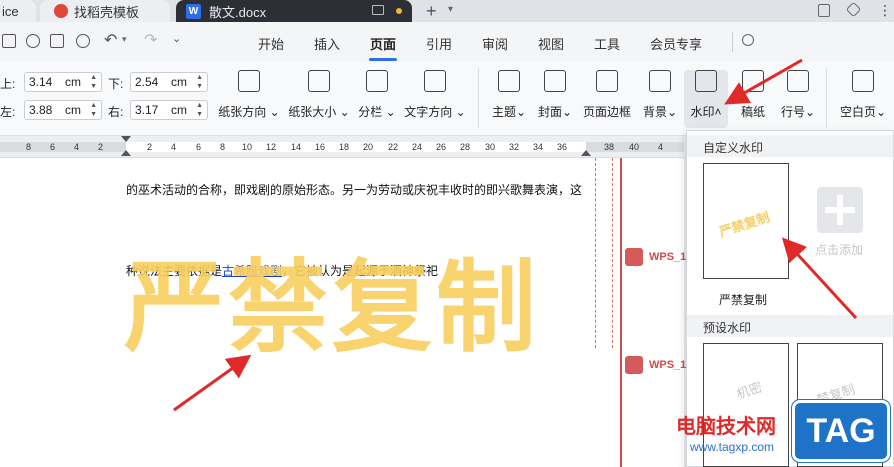  What do you see at coordinates (435, 95) in the screenshot?
I see `text-direction-button: 文字方向 ⌄` at bounding box center [435, 95].